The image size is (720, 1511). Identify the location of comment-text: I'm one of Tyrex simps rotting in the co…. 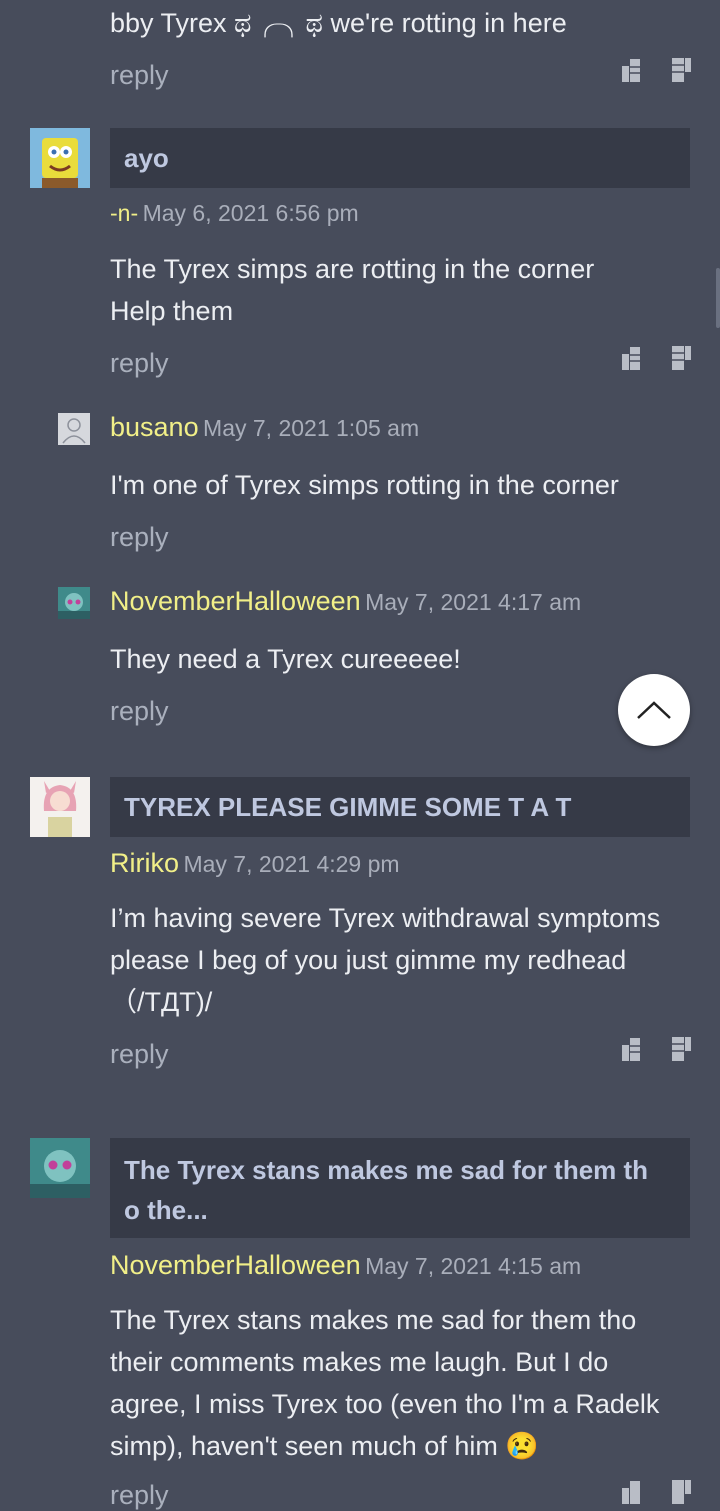
(364, 485).